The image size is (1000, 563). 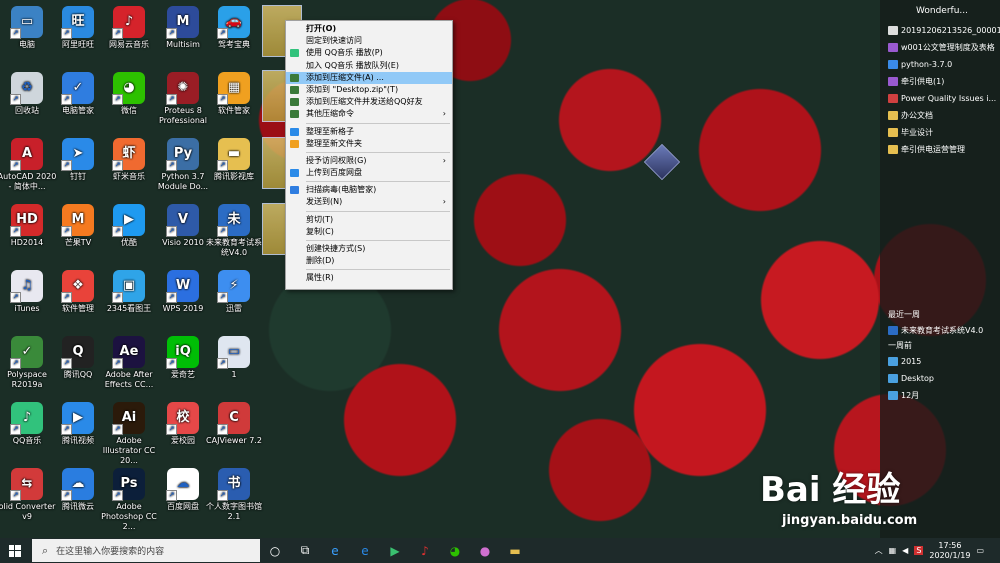 What do you see at coordinates (940, 378) in the screenshot?
I see `panel-item: Desktop` at bounding box center [940, 378].